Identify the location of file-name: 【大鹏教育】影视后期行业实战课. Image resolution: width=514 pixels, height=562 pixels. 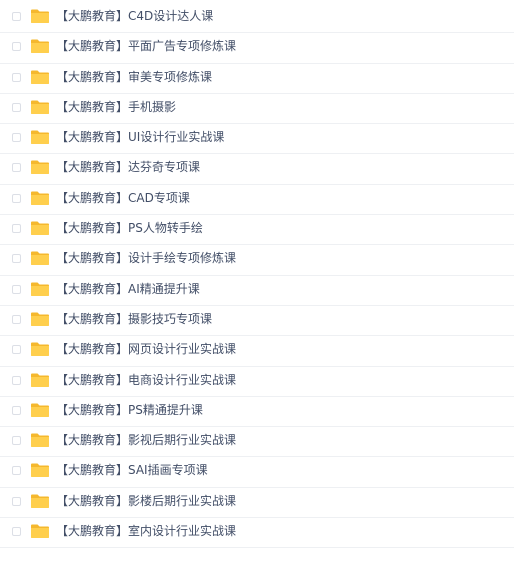
(146, 440).